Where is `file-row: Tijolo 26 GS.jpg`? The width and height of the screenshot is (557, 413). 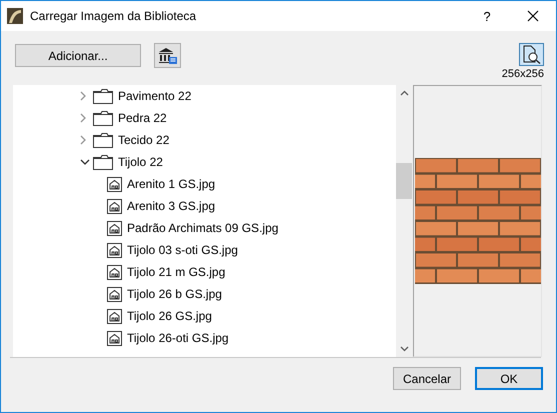
file-row: Tijolo 26 GS.jpg is located at coordinates (204, 316).